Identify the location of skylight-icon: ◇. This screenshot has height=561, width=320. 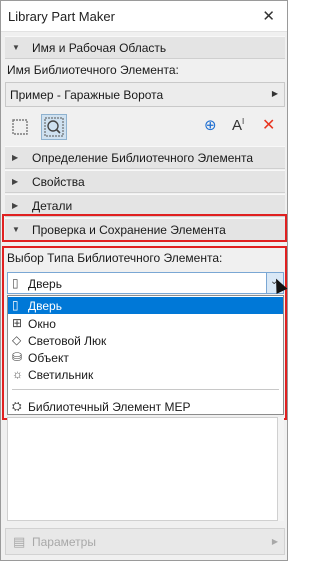
(17, 340).